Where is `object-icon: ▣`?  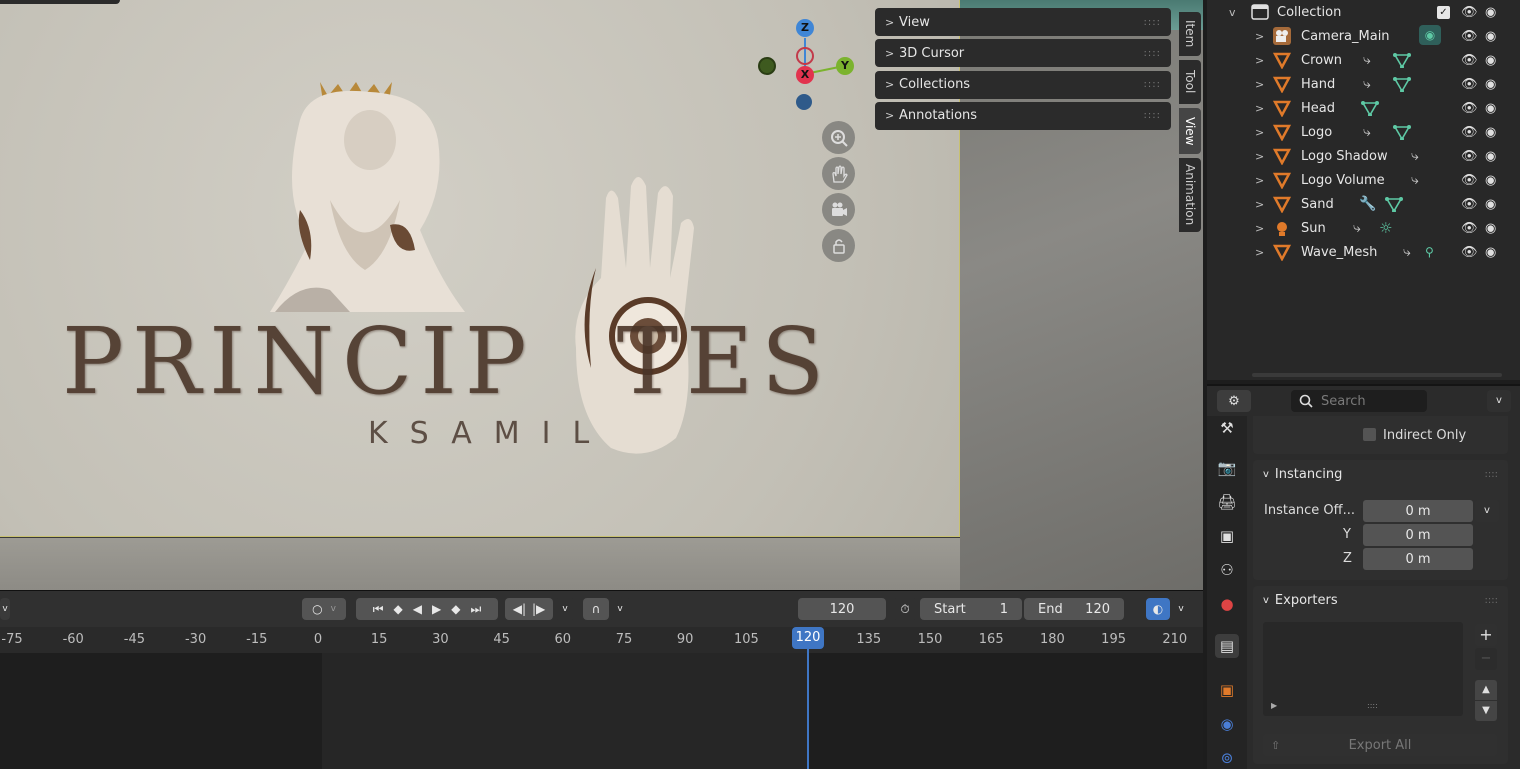 object-icon: ▣ is located at coordinates (1227, 690).